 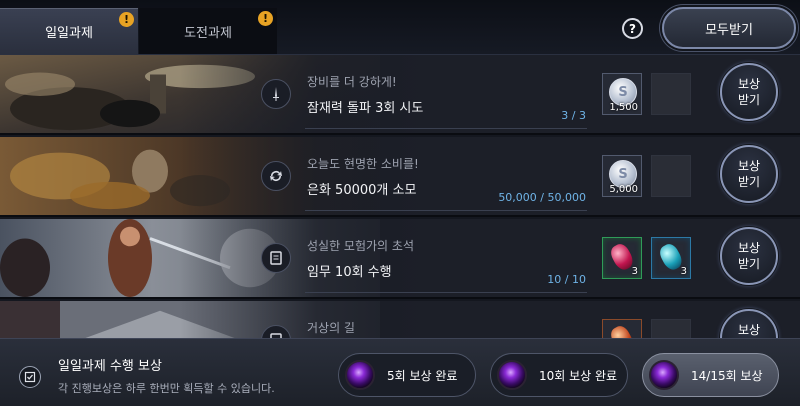 What do you see at coordinates (30, 377) in the screenshot?
I see `checklist-icon` at bounding box center [30, 377].